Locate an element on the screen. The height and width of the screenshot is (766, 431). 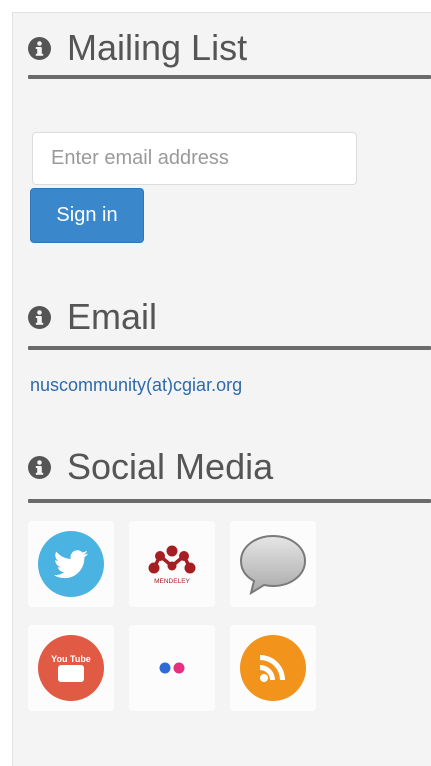
rss-icon is located at coordinates (273, 668).